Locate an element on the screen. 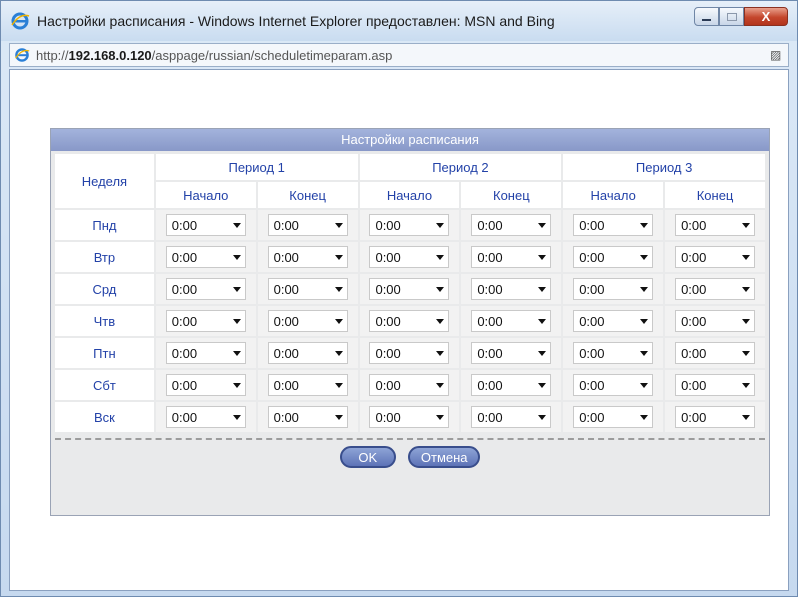 Image resolution: width=798 pixels, height=597 pixels. cancel-button: Отмена is located at coordinates (444, 457).